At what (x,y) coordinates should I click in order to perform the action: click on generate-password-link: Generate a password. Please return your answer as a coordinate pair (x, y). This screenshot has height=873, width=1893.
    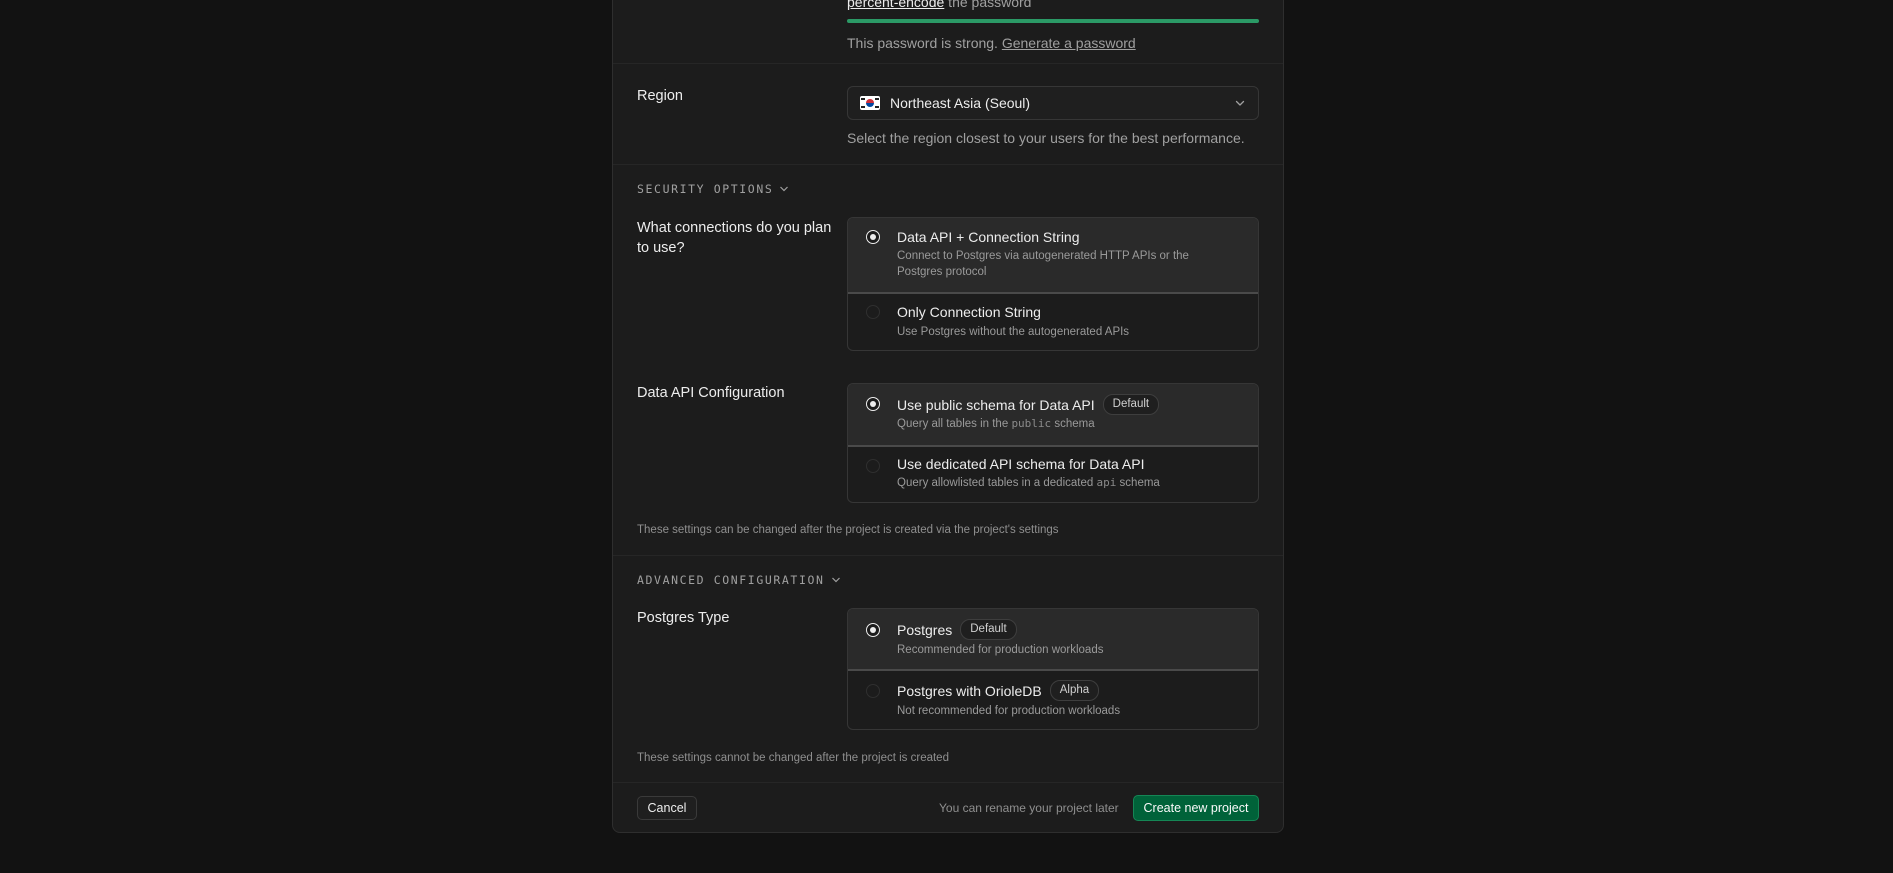
    Looking at the image, I should click on (1069, 43).